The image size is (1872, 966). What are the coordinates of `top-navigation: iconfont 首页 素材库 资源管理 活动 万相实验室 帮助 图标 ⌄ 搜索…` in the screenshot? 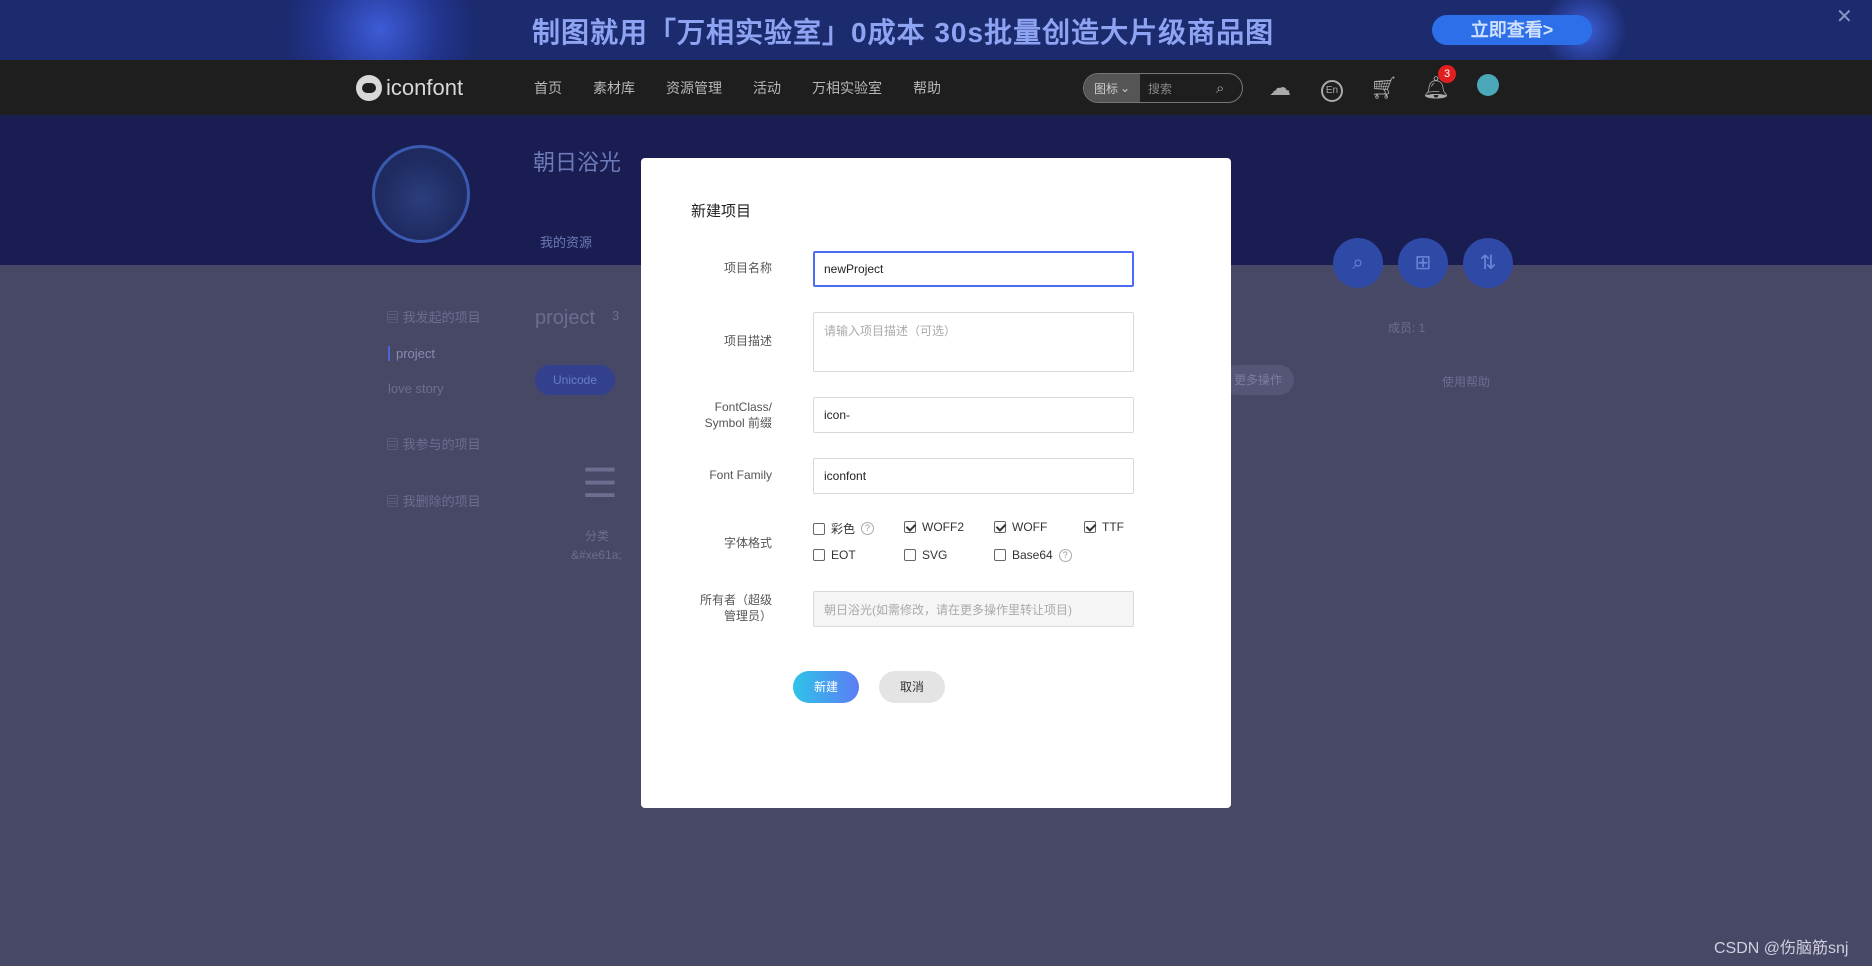 It's located at (936, 87).